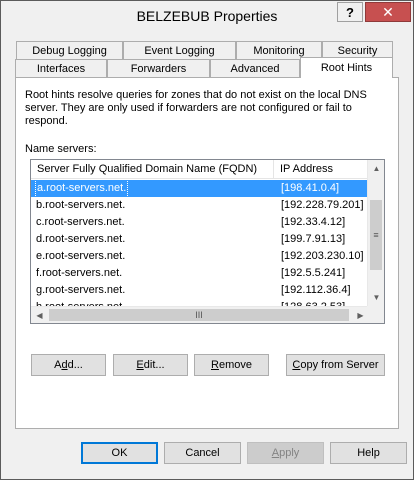  I want to click on list-item: f.root-servers.net. [192.5.5.241], so click(200, 273).